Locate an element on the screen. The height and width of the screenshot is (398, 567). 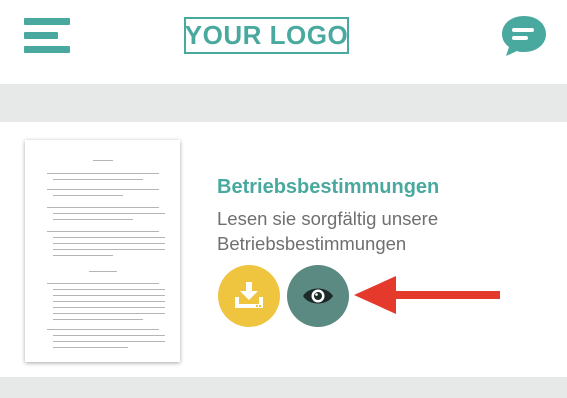
document-title: Betriebsbestimmungen is located at coordinates (328, 187).